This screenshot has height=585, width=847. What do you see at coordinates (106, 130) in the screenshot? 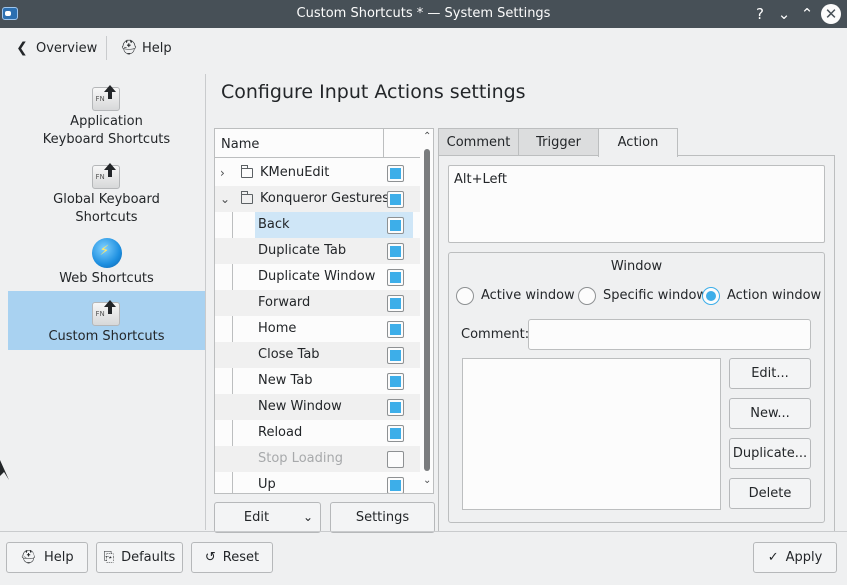
I see `sidebar-item-label: Application Keyboard Shortcuts` at bounding box center [106, 130].